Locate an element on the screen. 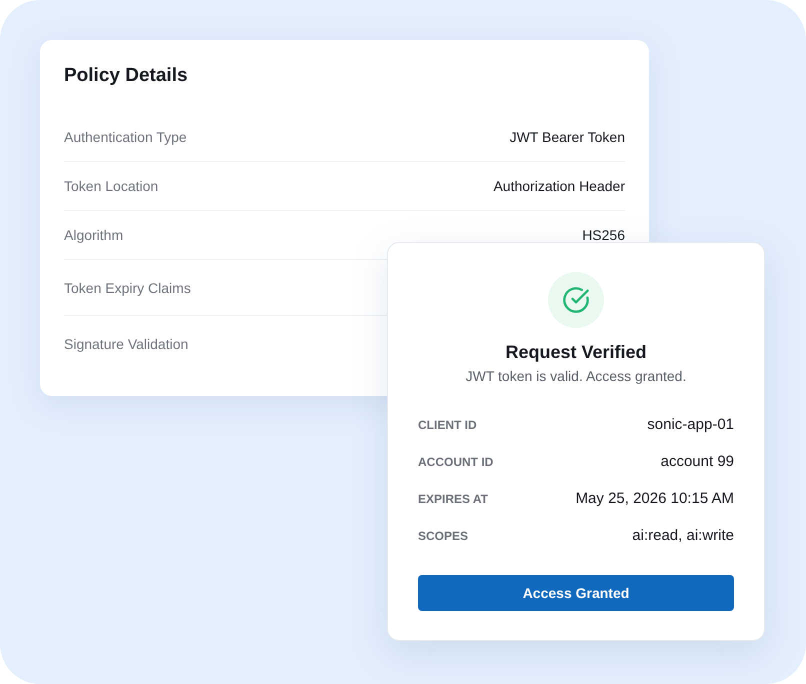 The image size is (806, 684). row-label: Token Location is located at coordinates (111, 186).